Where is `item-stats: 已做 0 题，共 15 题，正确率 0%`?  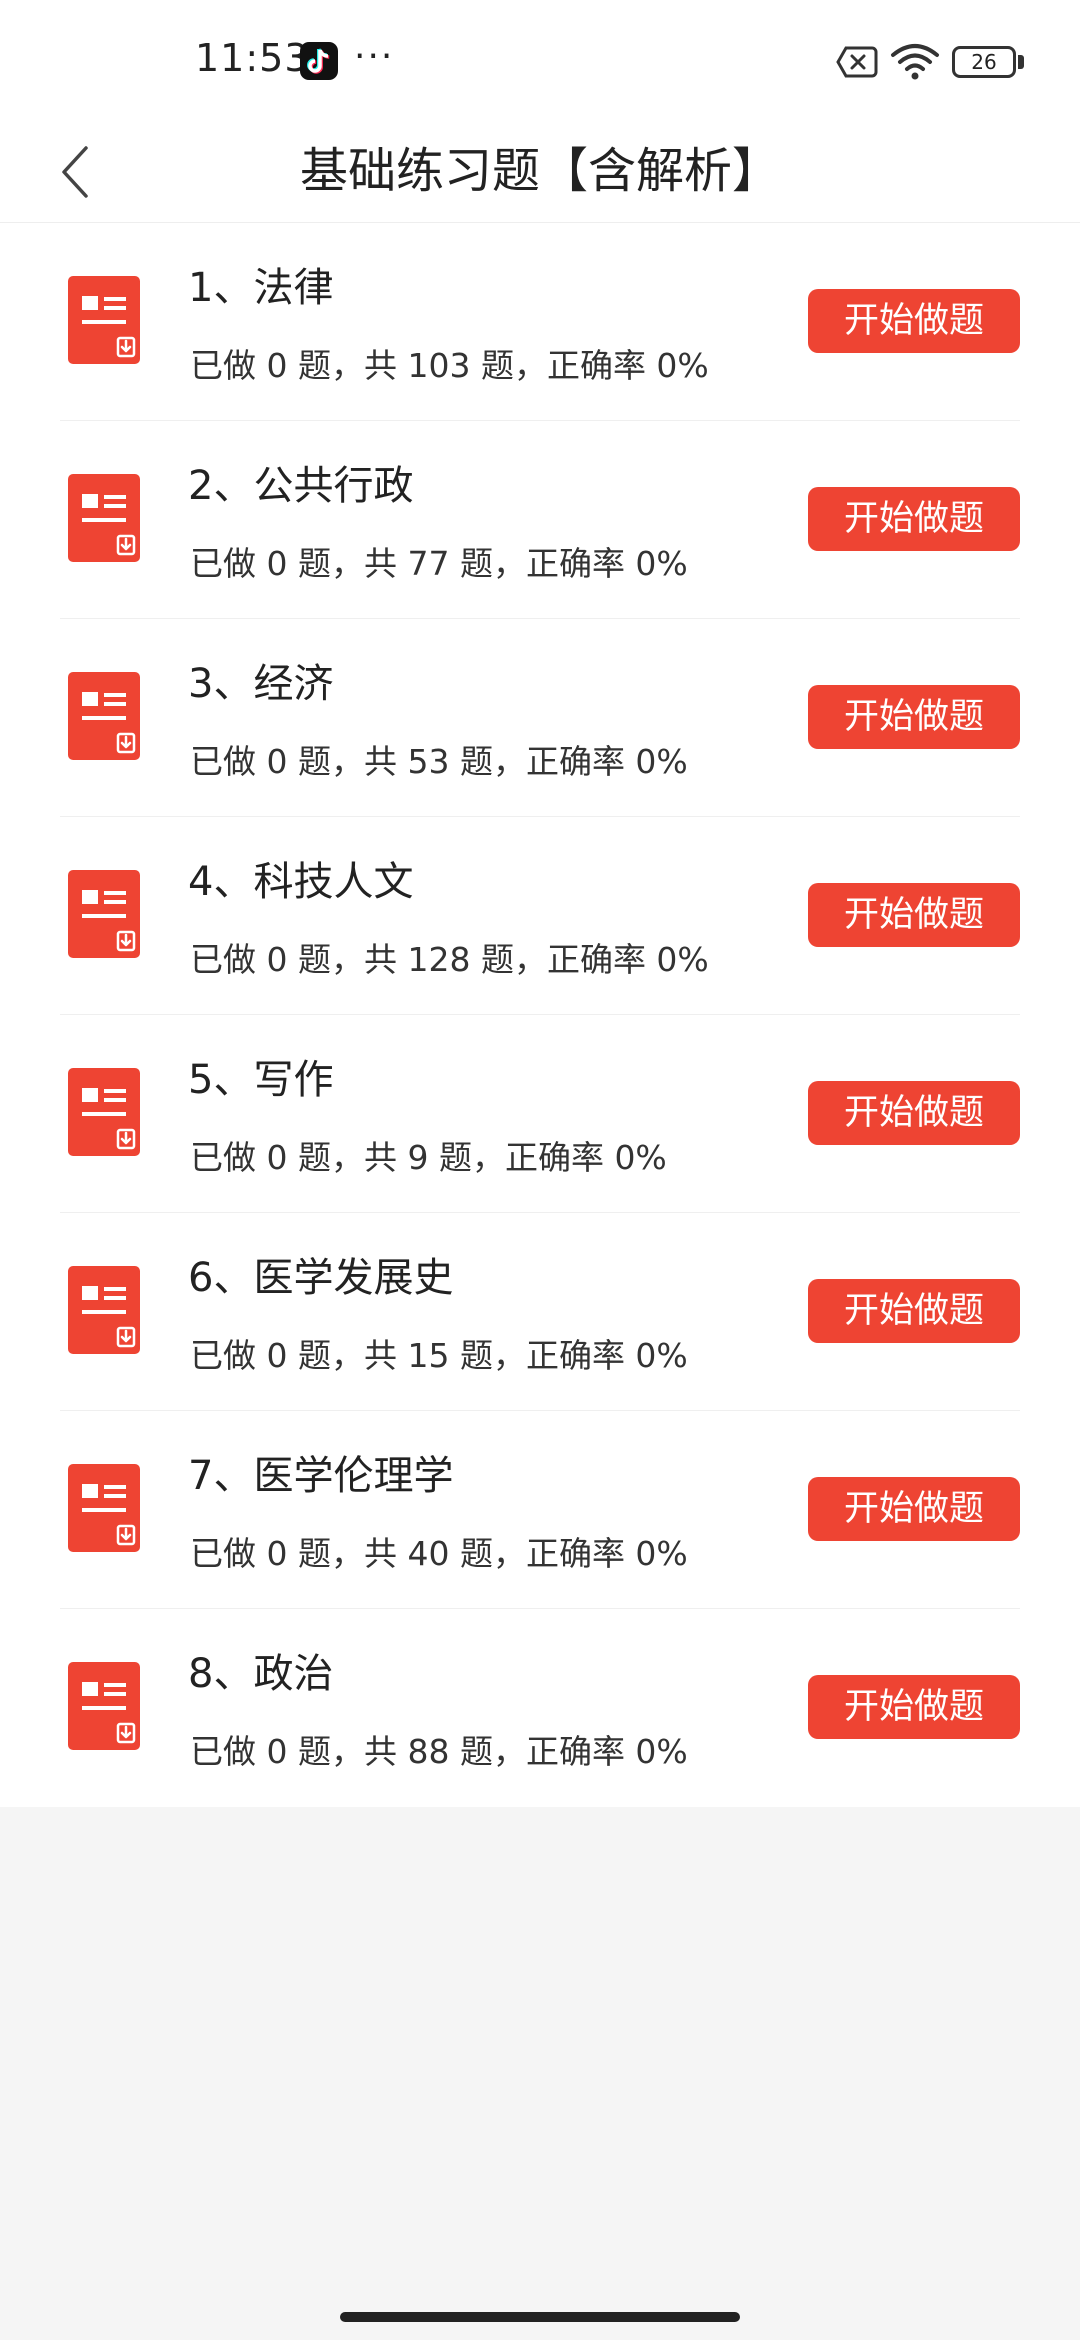 item-stats: 已做 0 题，共 15 题，正确率 0% is located at coordinates (439, 1355).